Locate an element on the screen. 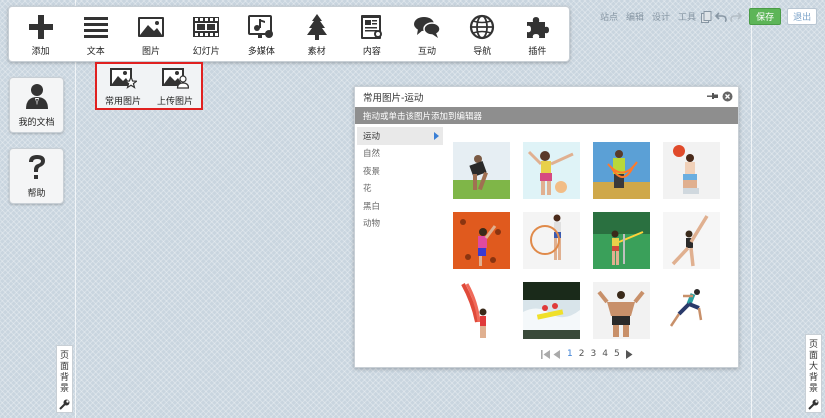 This screenshot has height=418, width=825. page-number: 2 is located at coordinates (582, 354).